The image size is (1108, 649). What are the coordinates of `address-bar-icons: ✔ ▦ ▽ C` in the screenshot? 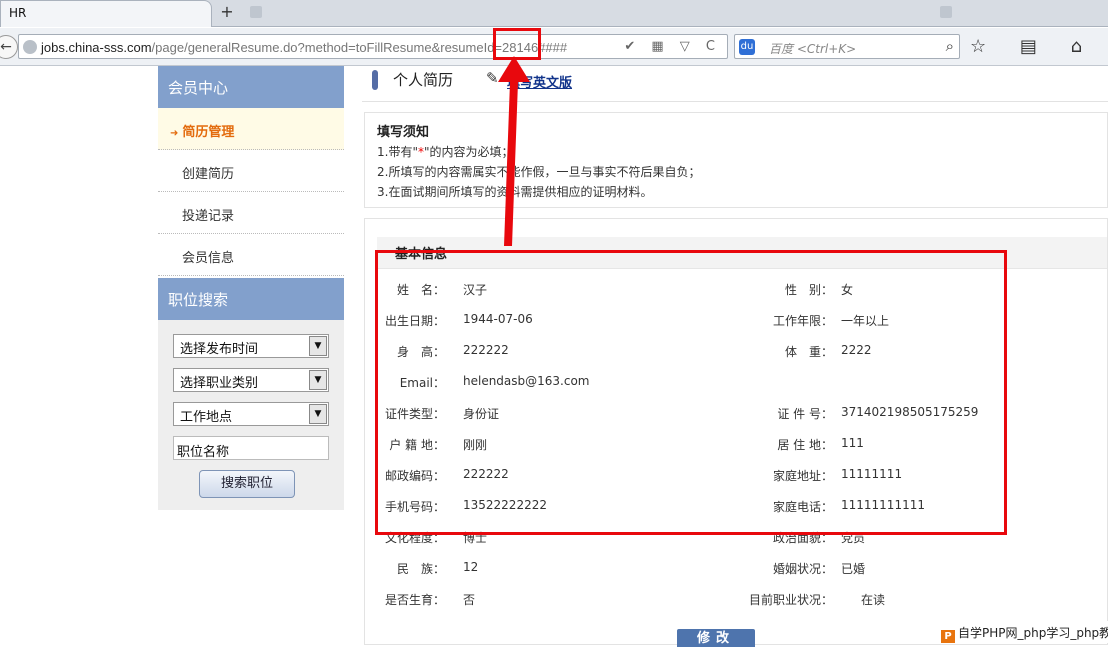 It's located at (672, 46).